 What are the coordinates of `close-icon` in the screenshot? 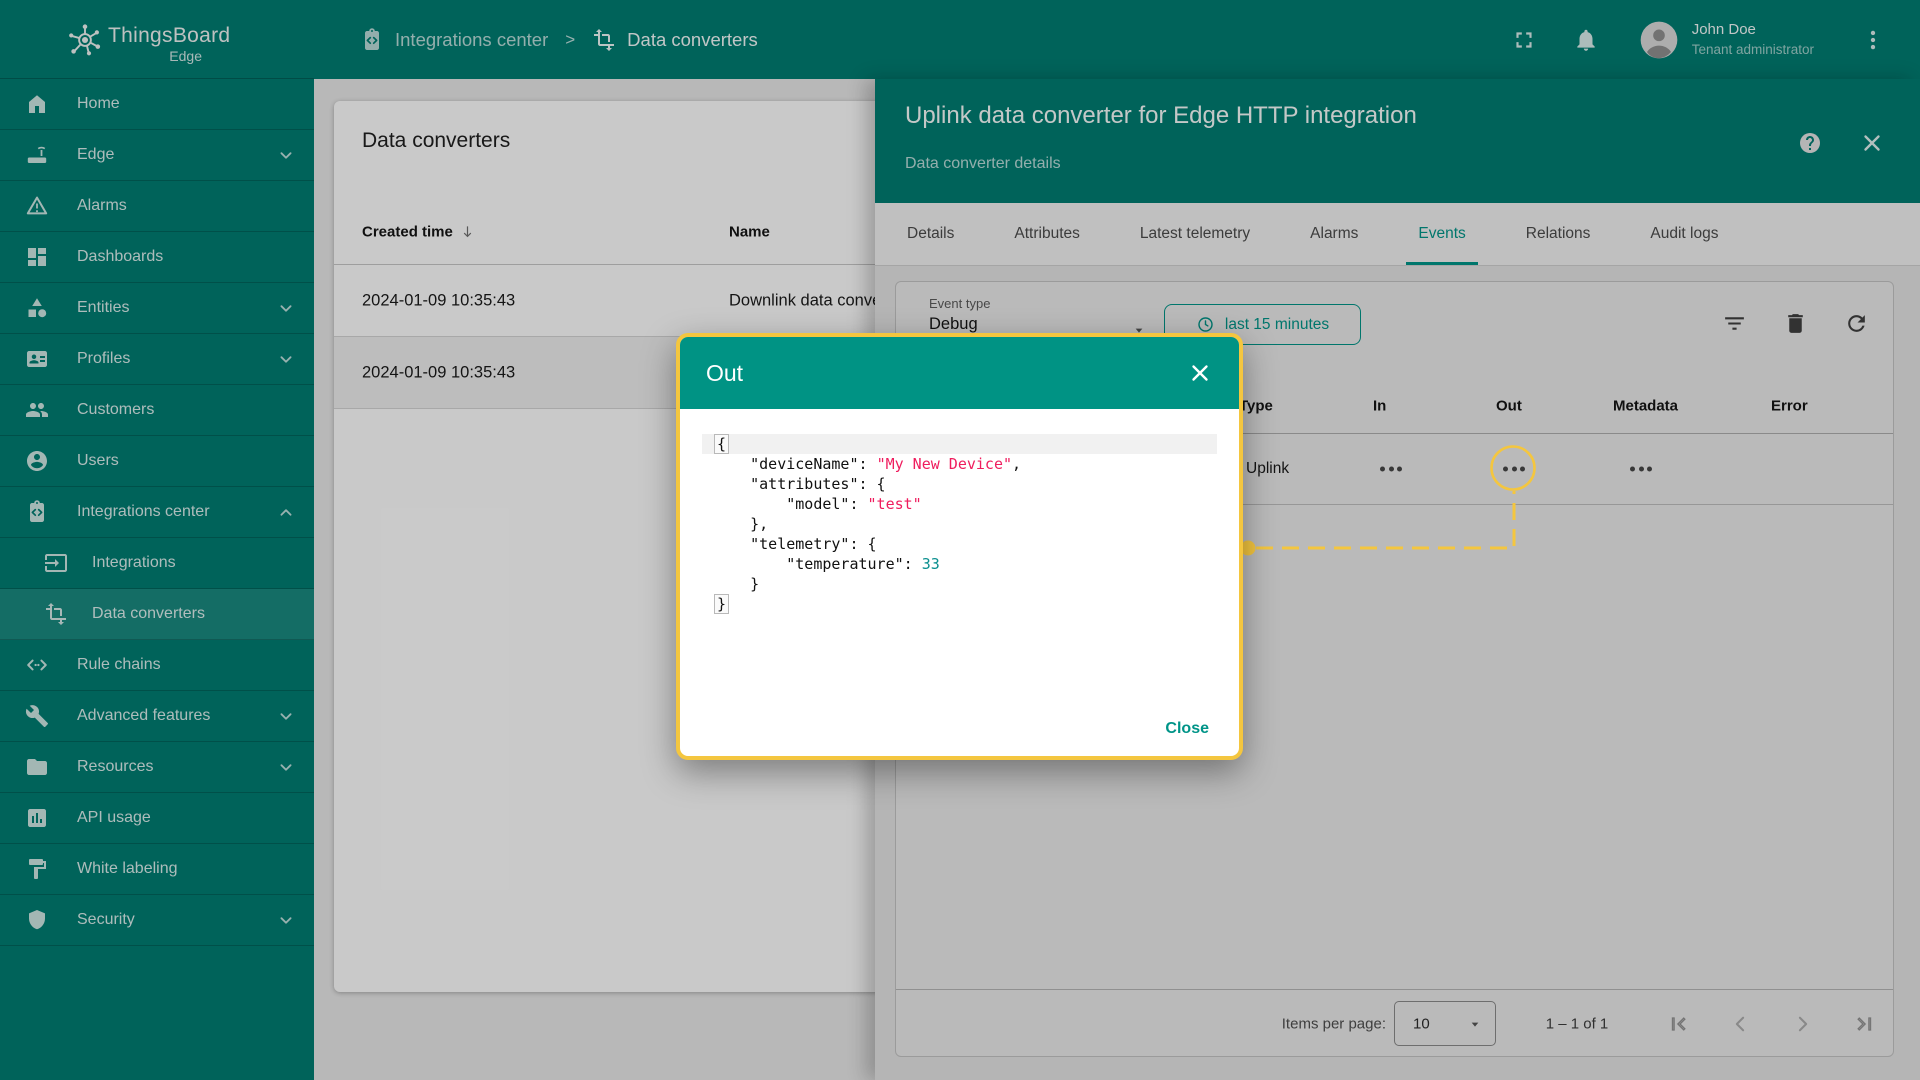 It's located at (1200, 373).